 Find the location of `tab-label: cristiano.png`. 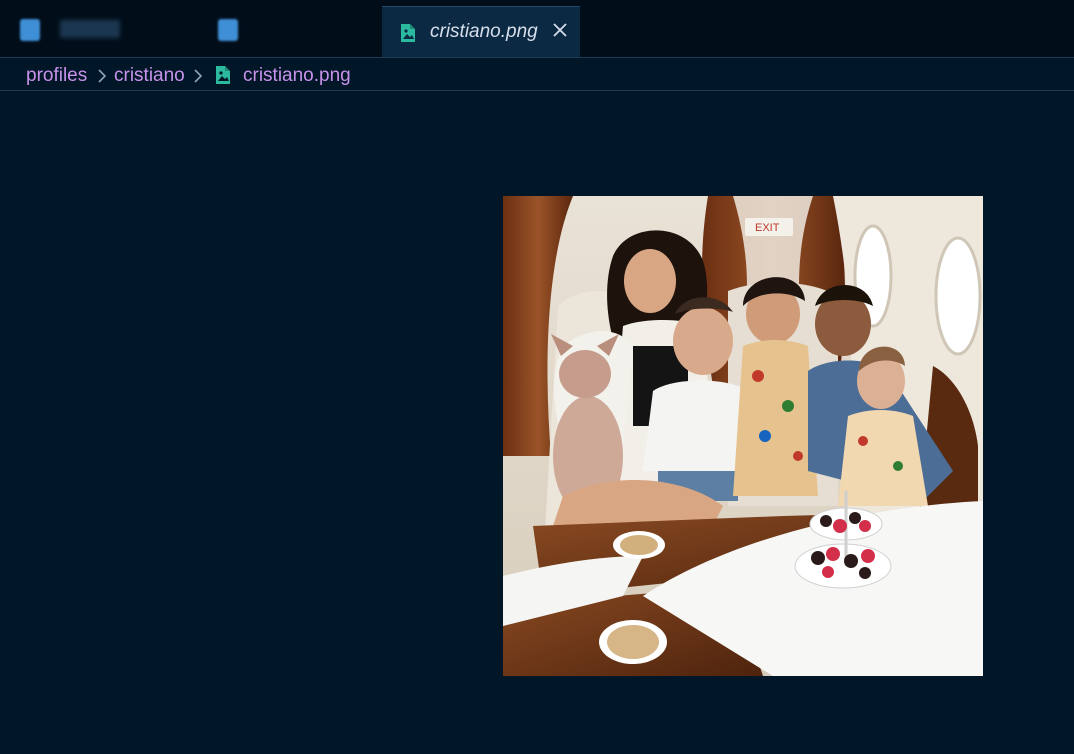

tab-label: cristiano.png is located at coordinates (484, 31).